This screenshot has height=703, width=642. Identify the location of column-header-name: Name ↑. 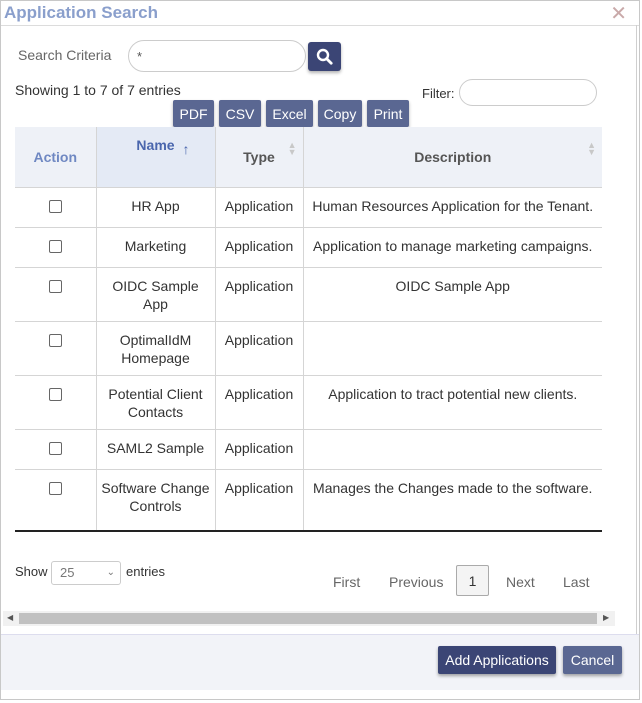
(155, 157).